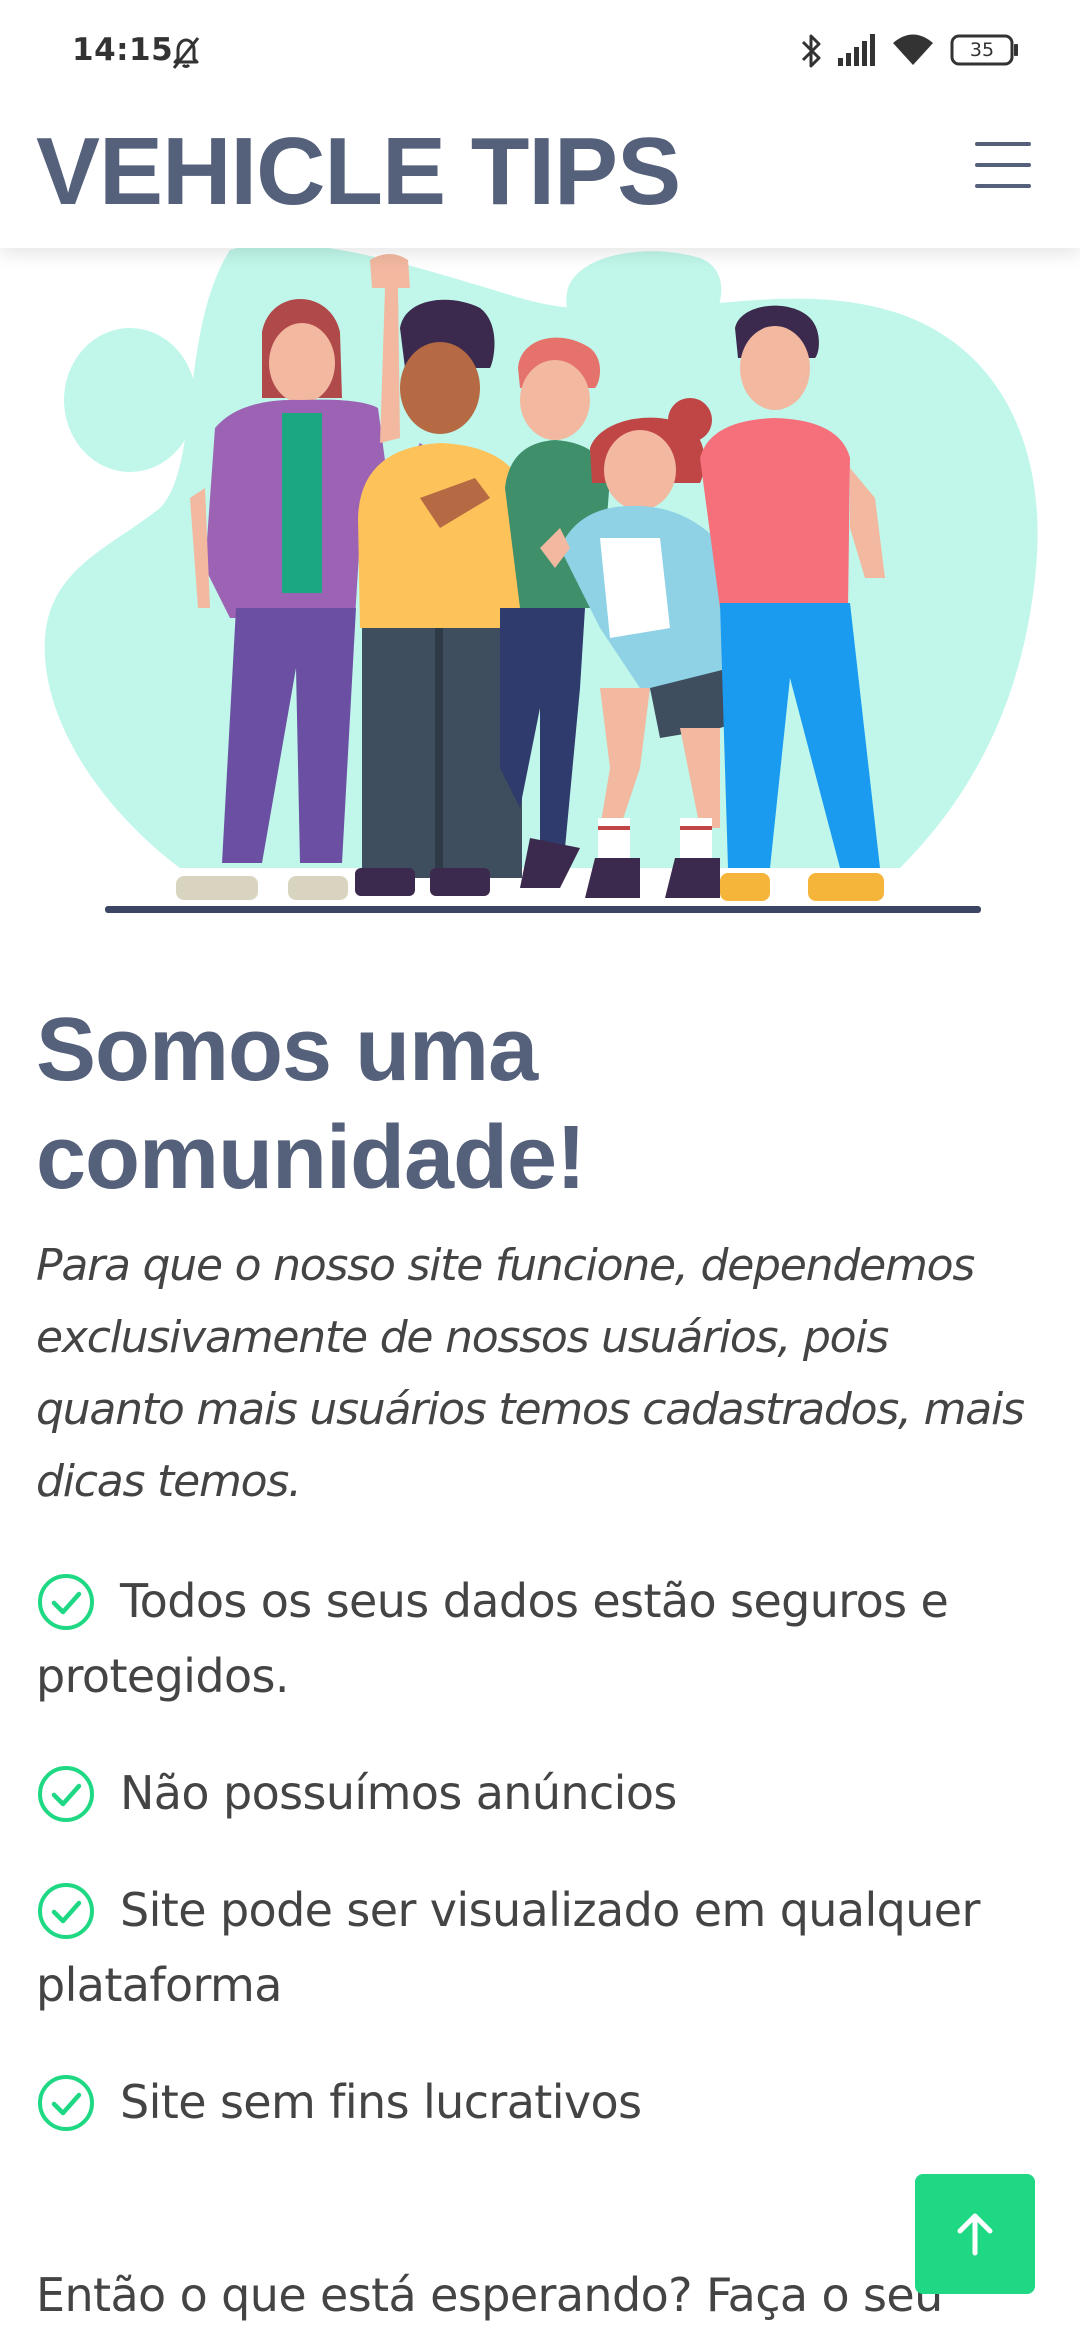 Image resolution: width=1080 pixels, height=2340 pixels. What do you see at coordinates (311, 1104) in the screenshot?
I see `page-title: Somos uma comunidade!` at bounding box center [311, 1104].